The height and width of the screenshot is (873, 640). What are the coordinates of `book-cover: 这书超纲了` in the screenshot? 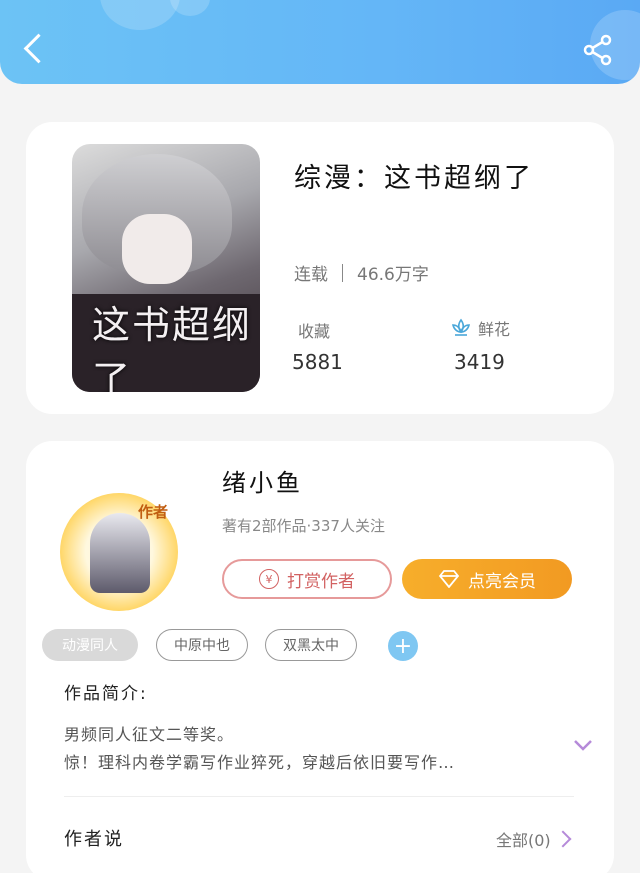 It's located at (166, 268).